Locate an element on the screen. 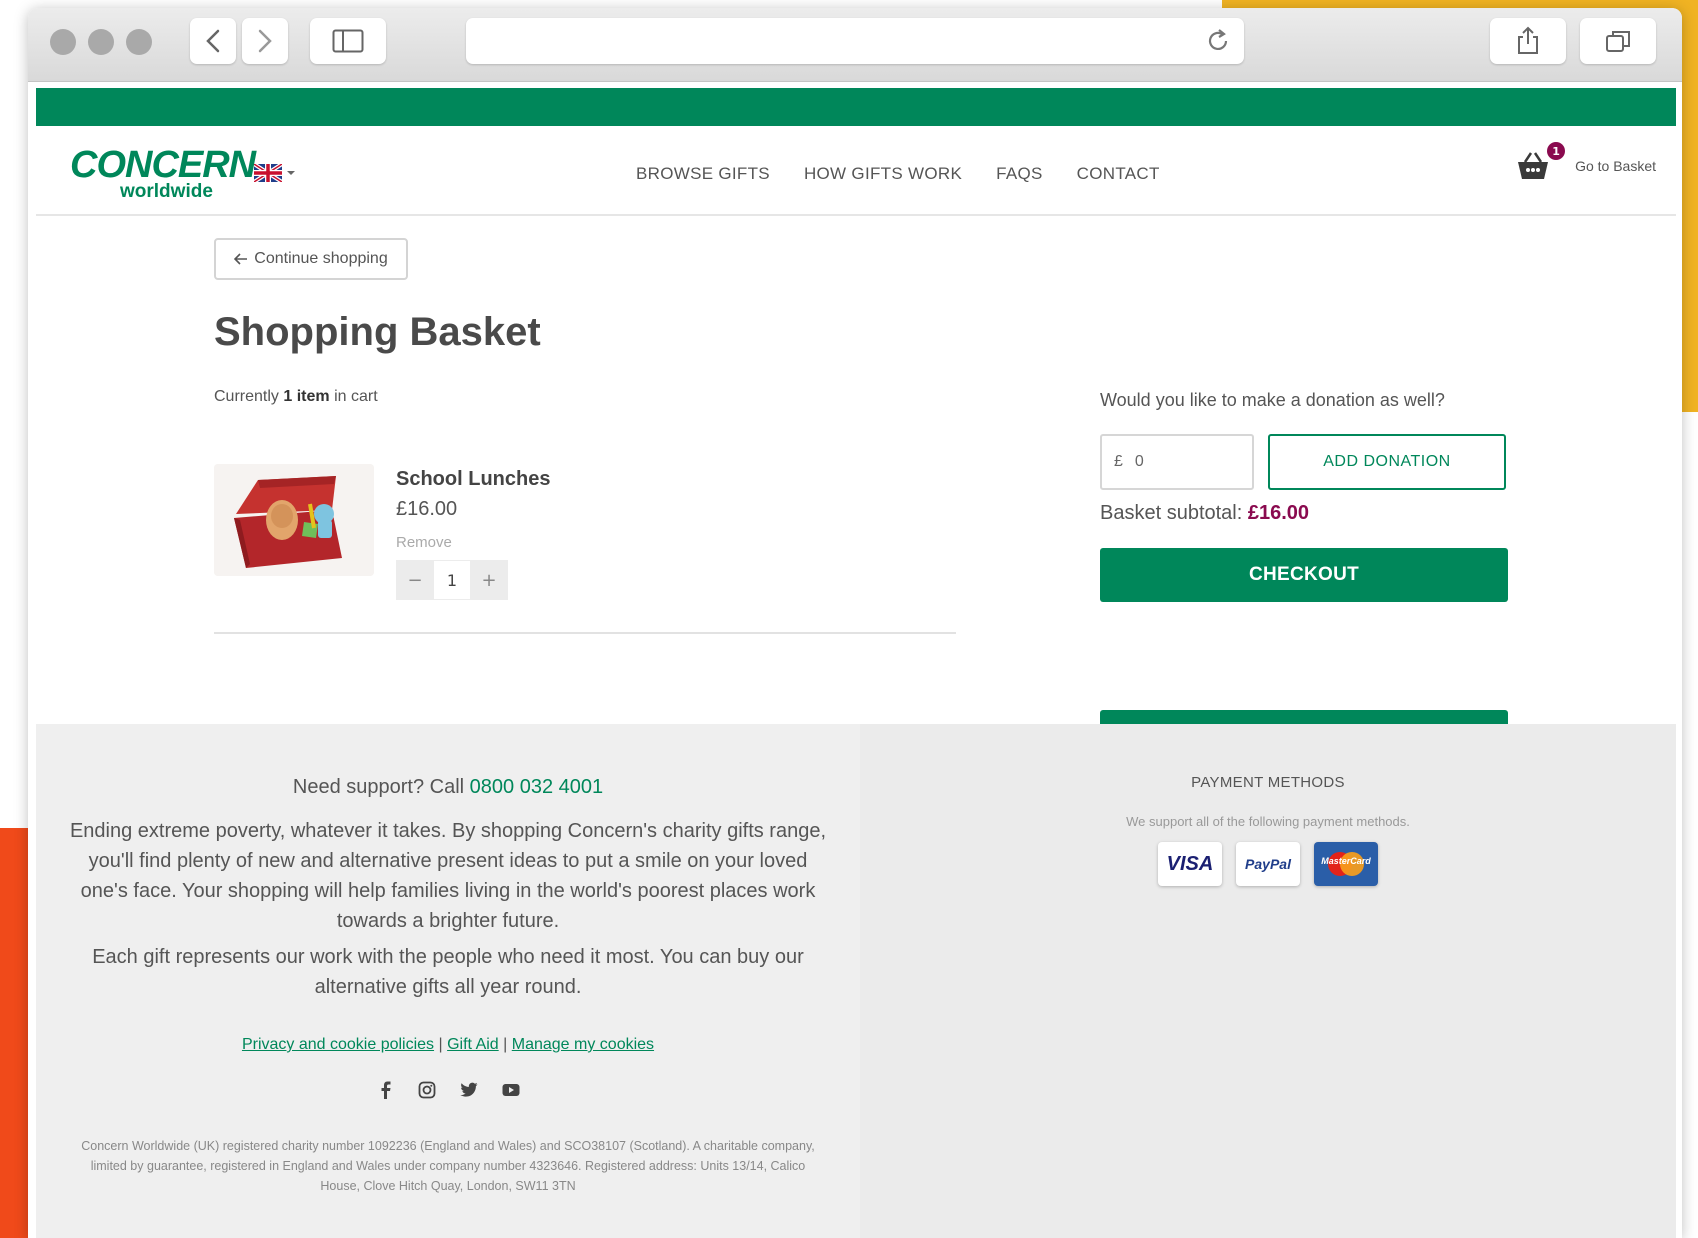 The width and height of the screenshot is (1698, 1238). chevron-left-icon is located at coordinates (213, 41).